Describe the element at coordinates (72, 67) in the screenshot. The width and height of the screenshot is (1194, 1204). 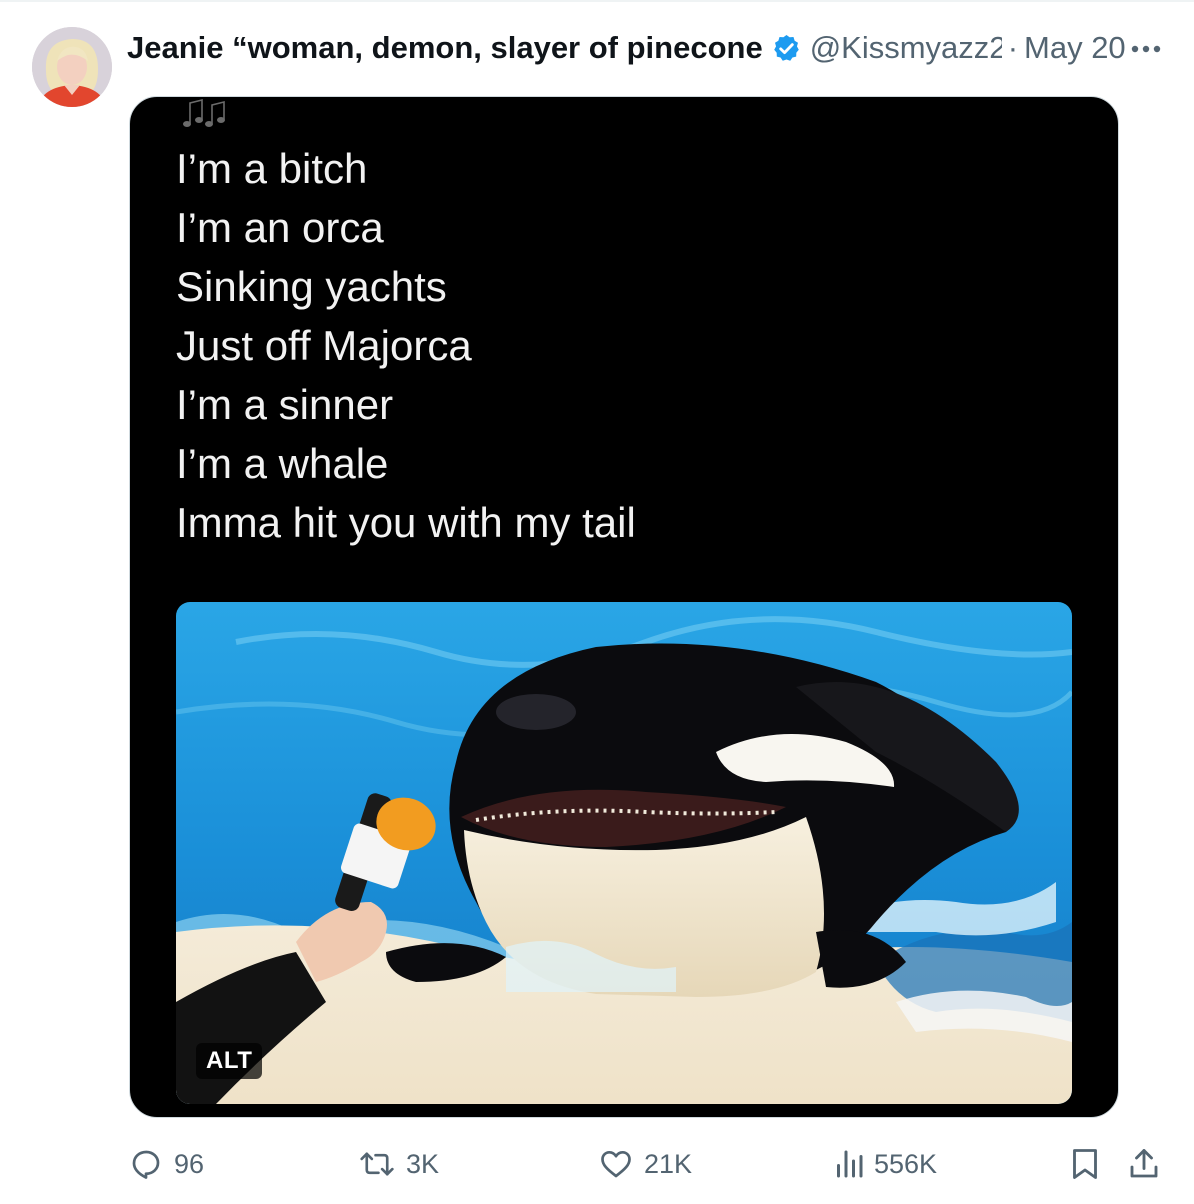
I see `avatar` at that location.